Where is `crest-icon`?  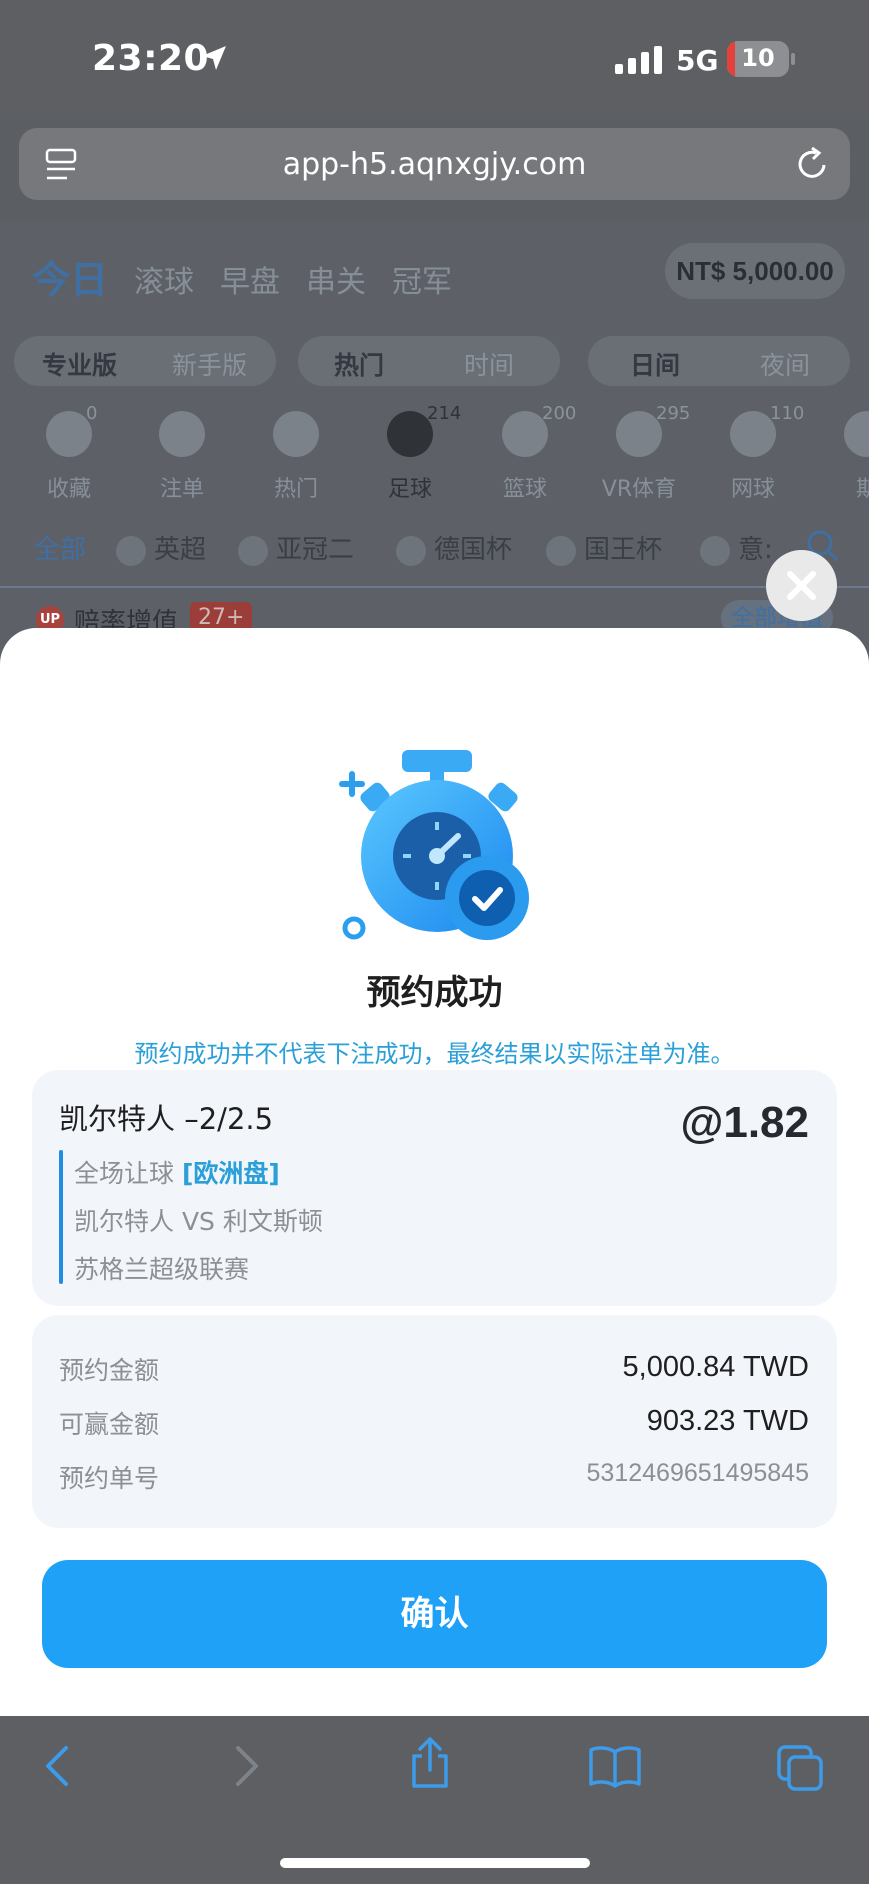
crest-icon is located at coordinates (561, 550).